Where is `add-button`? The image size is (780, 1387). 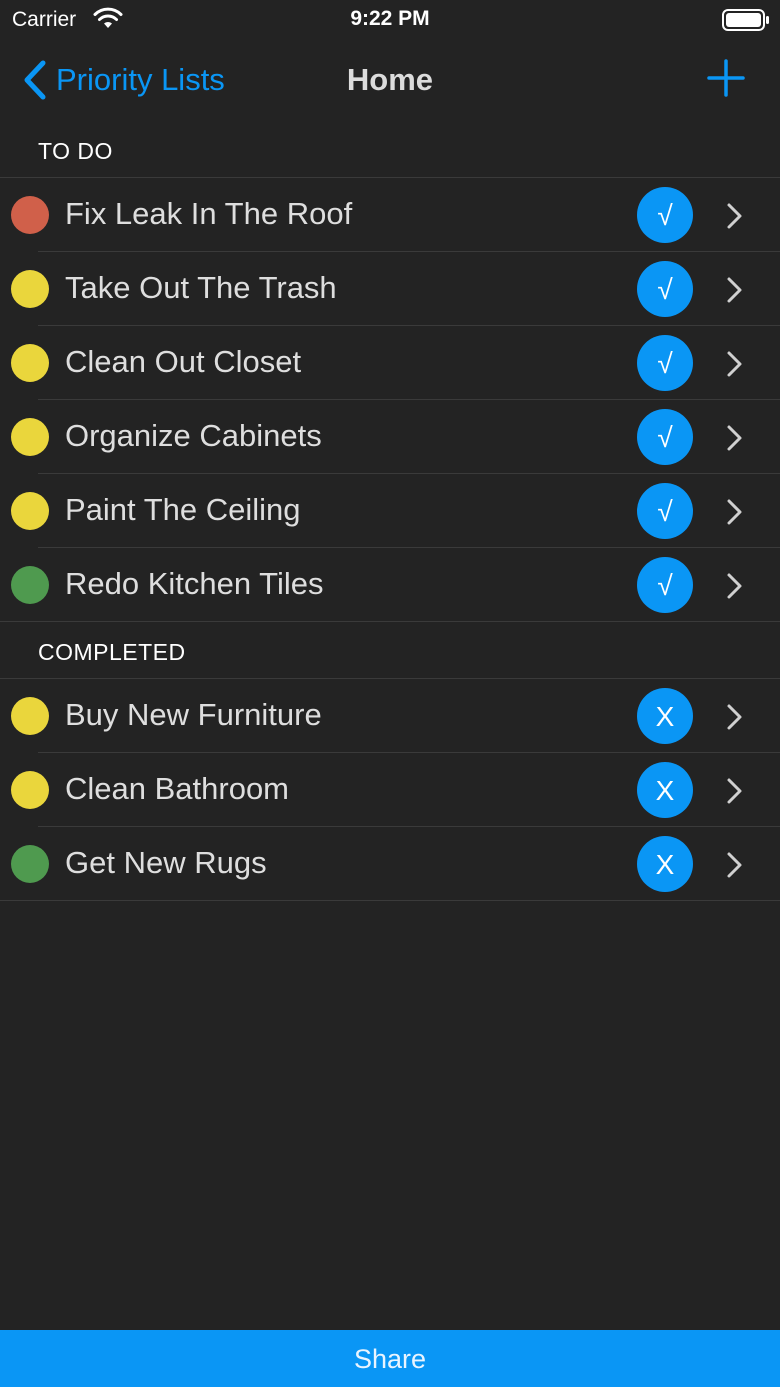
add-button is located at coordinates (726, 78).